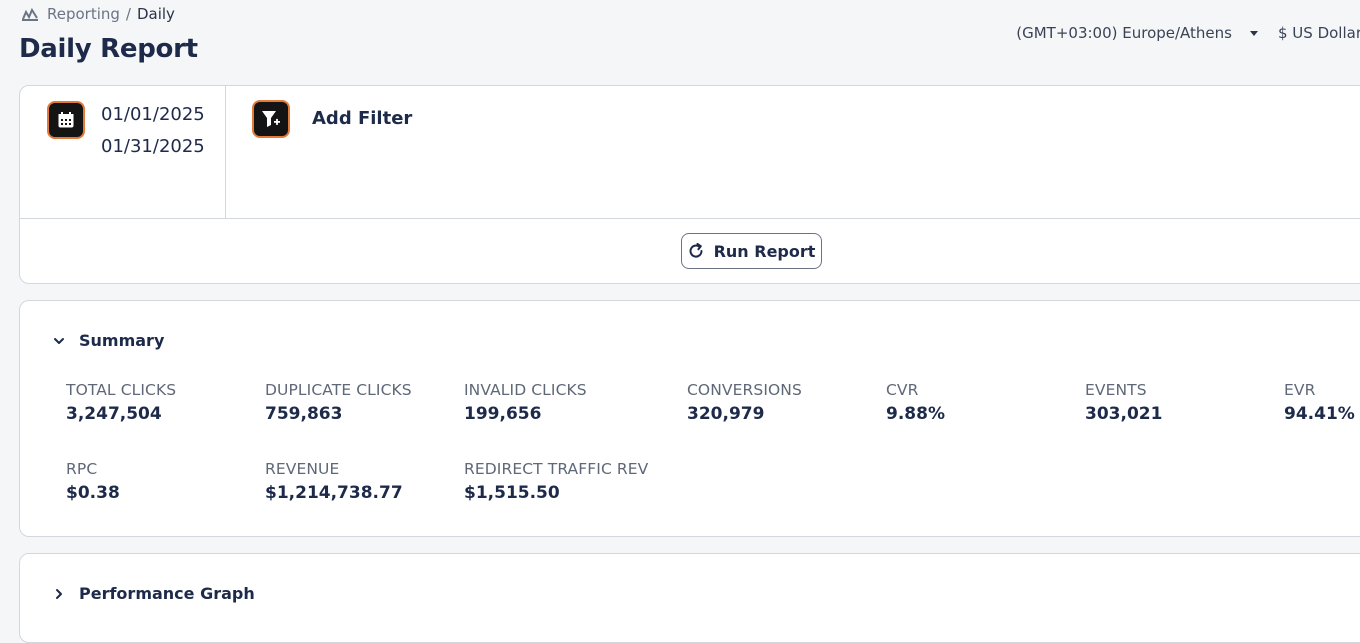  I want to click on chevron-right-icon, so click(59, 593).